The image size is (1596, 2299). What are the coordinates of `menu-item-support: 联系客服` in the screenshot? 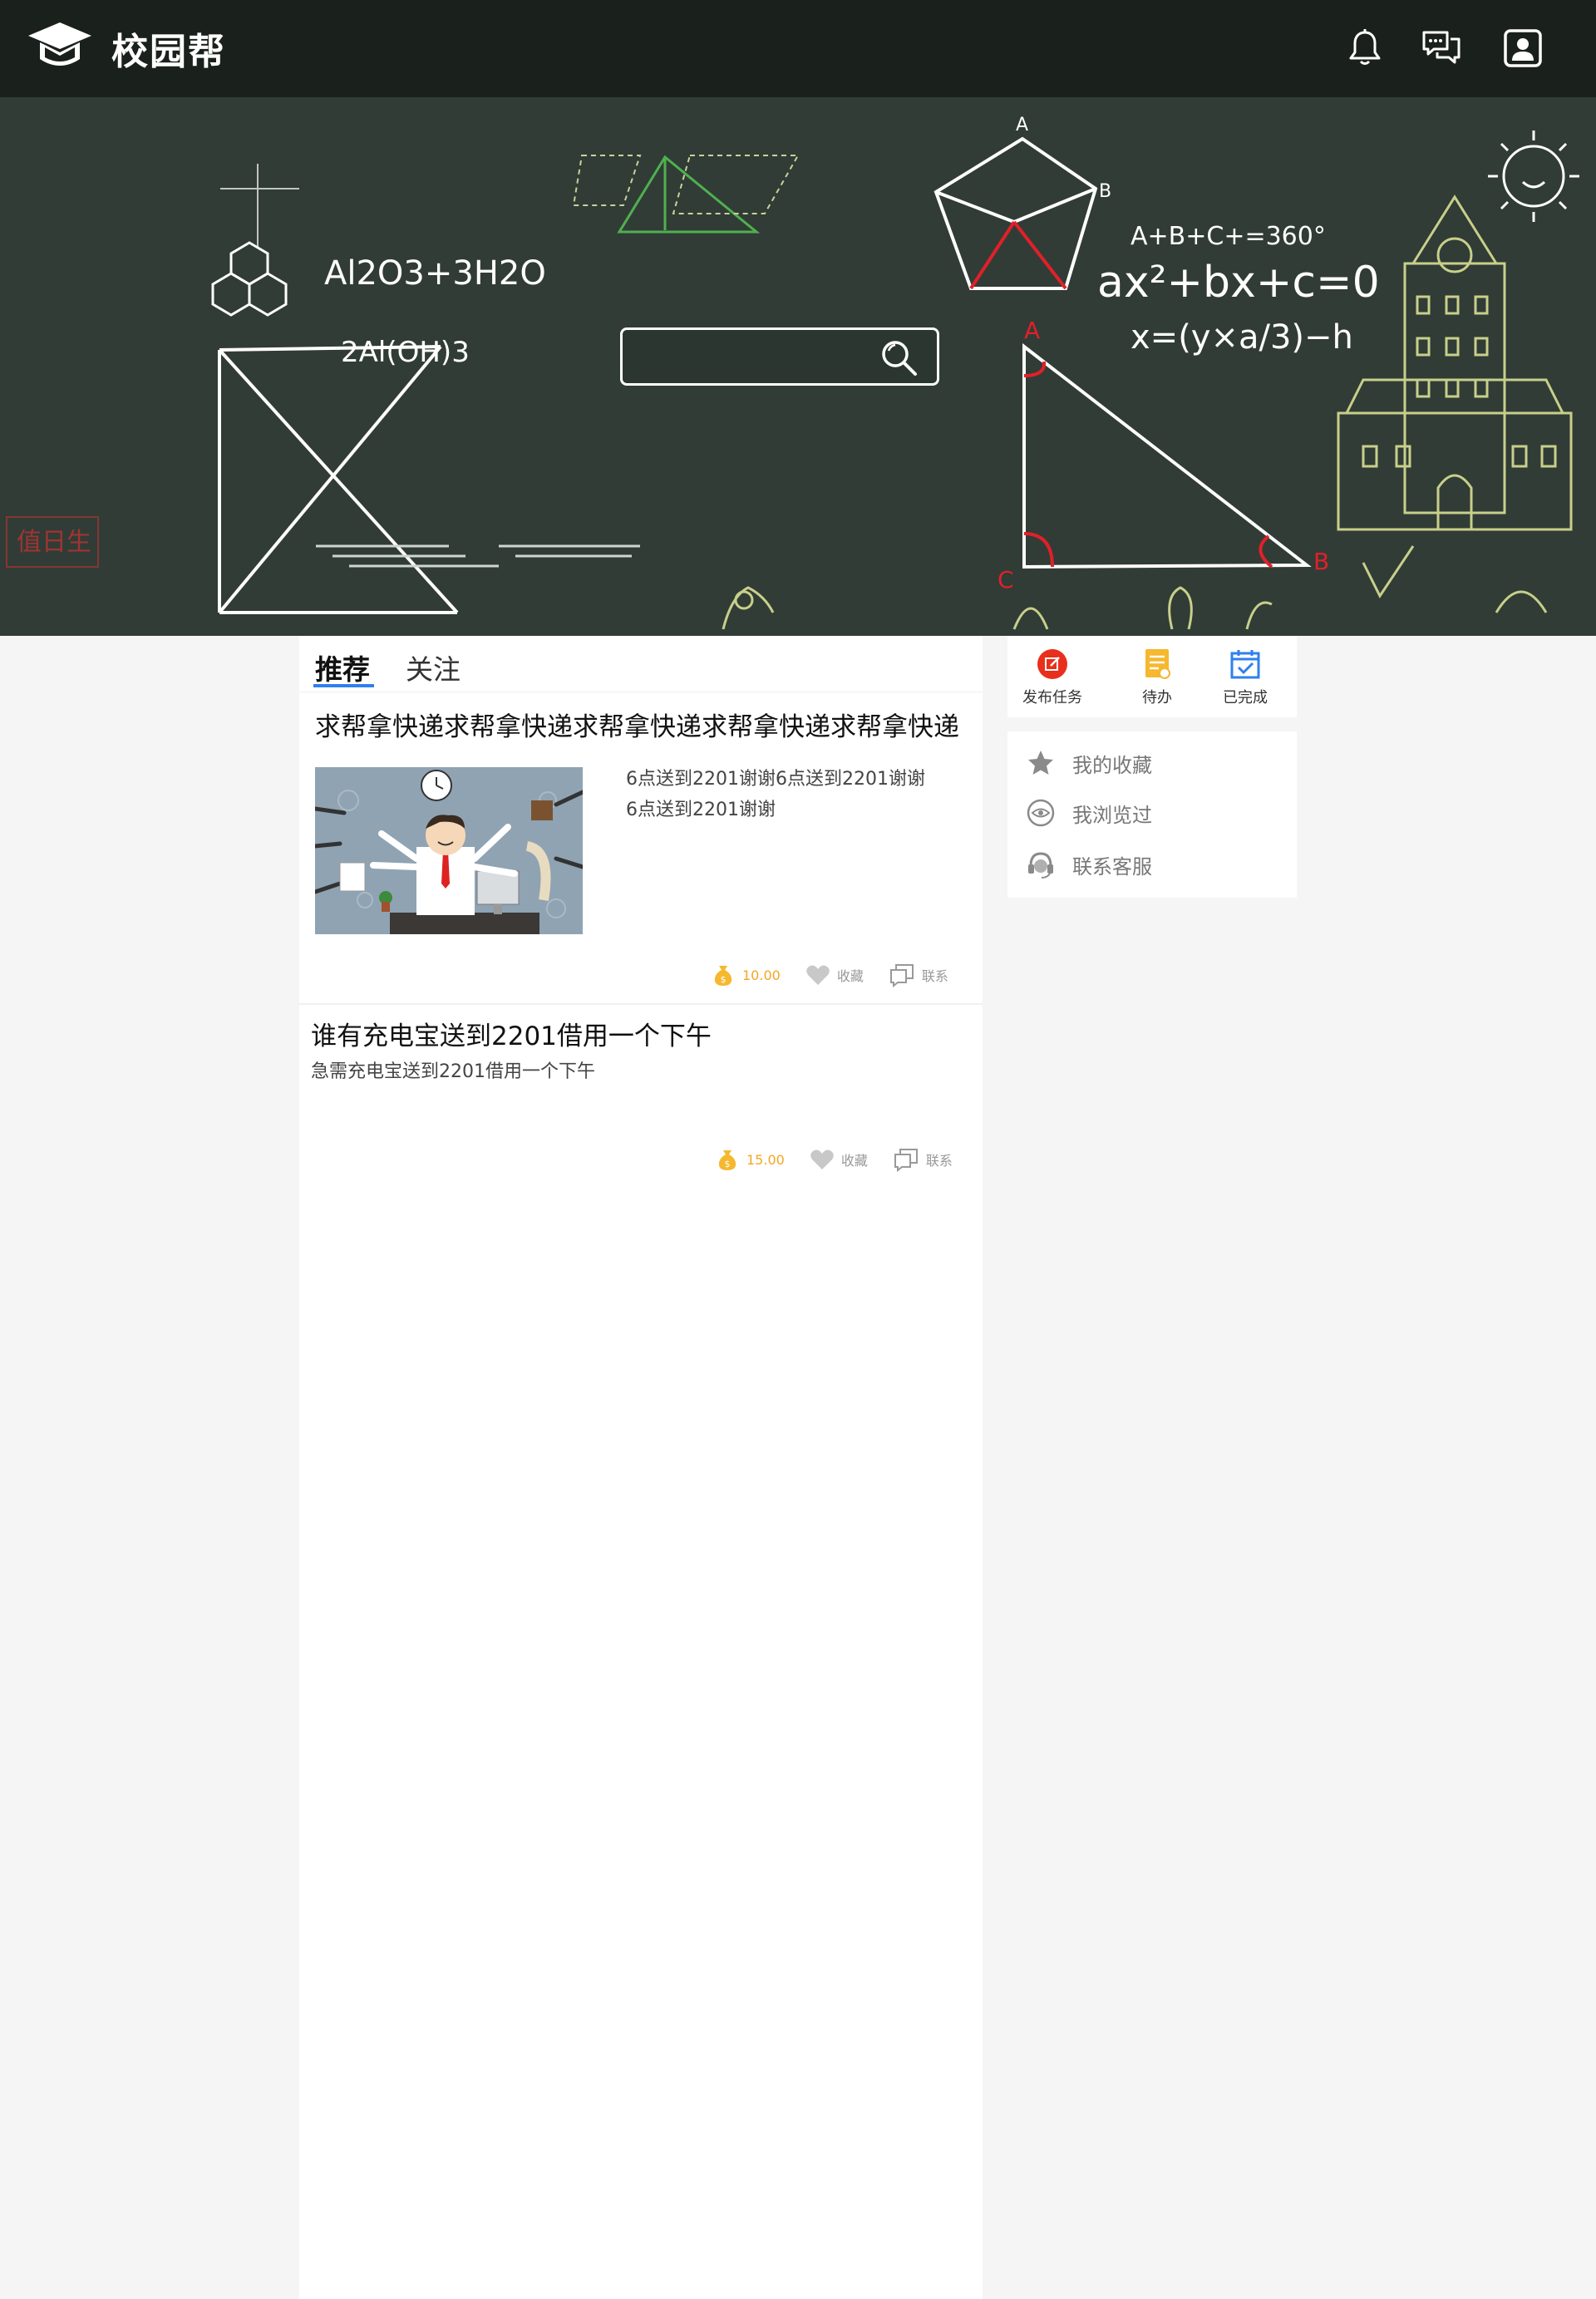 It's located at (1089, 864).